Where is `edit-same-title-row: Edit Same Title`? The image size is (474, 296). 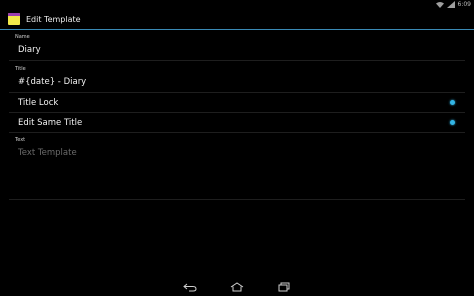 edit-same-title-row: Edit Same Title is located at coordinates (237, 123).